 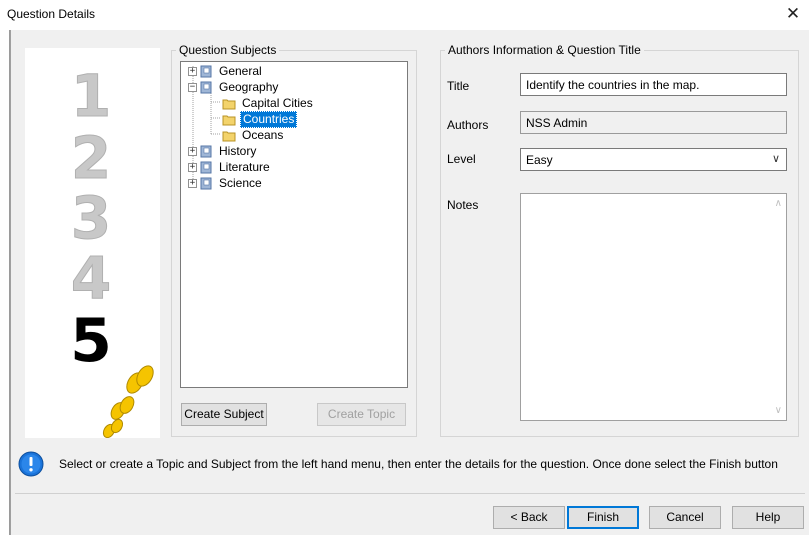 I want to click on subjects-legend: Question Subjects, so click(x=228, y=50).